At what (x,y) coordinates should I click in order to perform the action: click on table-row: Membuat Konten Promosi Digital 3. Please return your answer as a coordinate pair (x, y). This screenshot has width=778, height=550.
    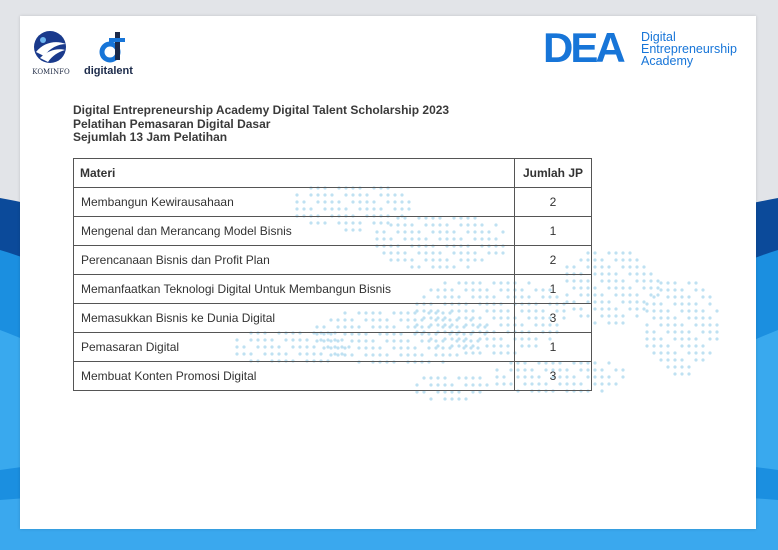
    Looking at the image, I should click on (332, 376).